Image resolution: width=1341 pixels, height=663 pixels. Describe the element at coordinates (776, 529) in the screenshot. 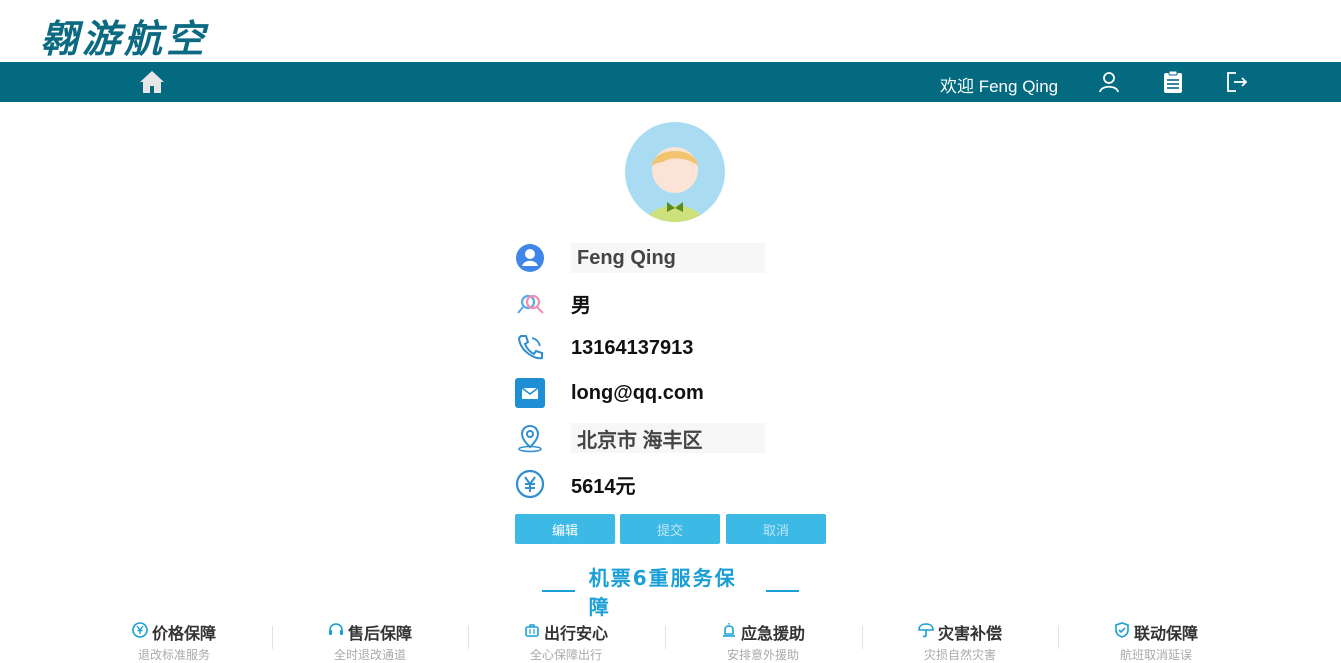

I see `cancel-button: 取消` at that location.